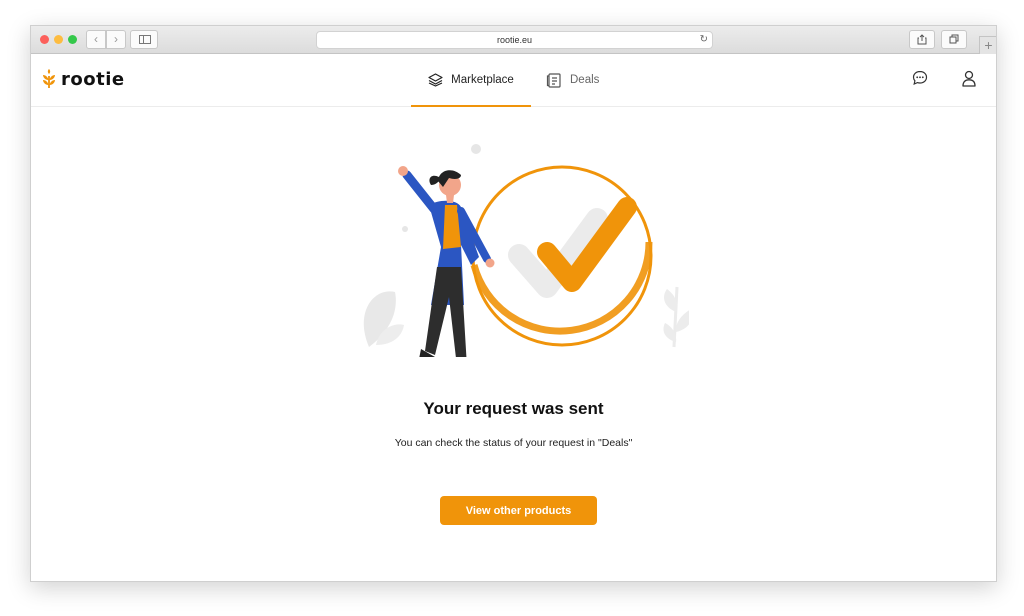  What do you see at coordinates (482, 80) in the screenshot?
I see `tab-marketplace-label: Marketplace` at bounding box center [482, 80].